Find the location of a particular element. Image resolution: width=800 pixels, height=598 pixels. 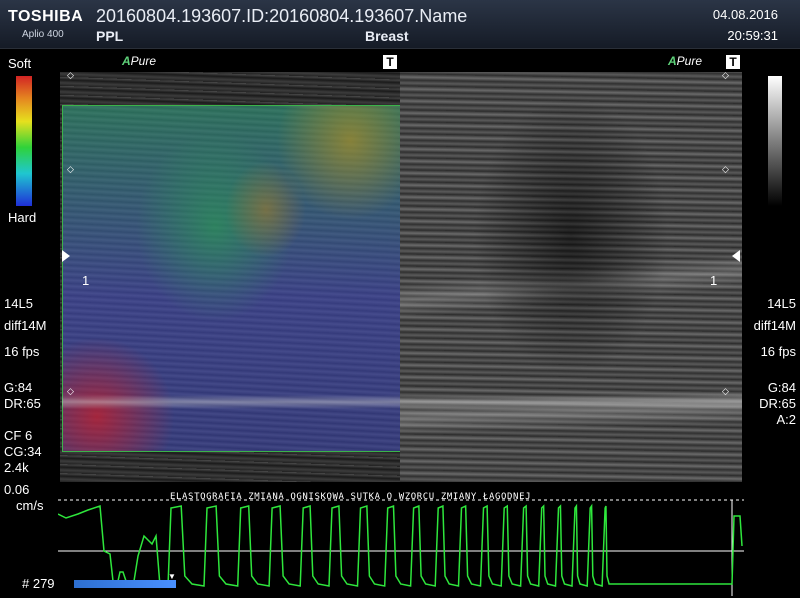

focus-pointer-icon-right is located at coordinates (736, 256).